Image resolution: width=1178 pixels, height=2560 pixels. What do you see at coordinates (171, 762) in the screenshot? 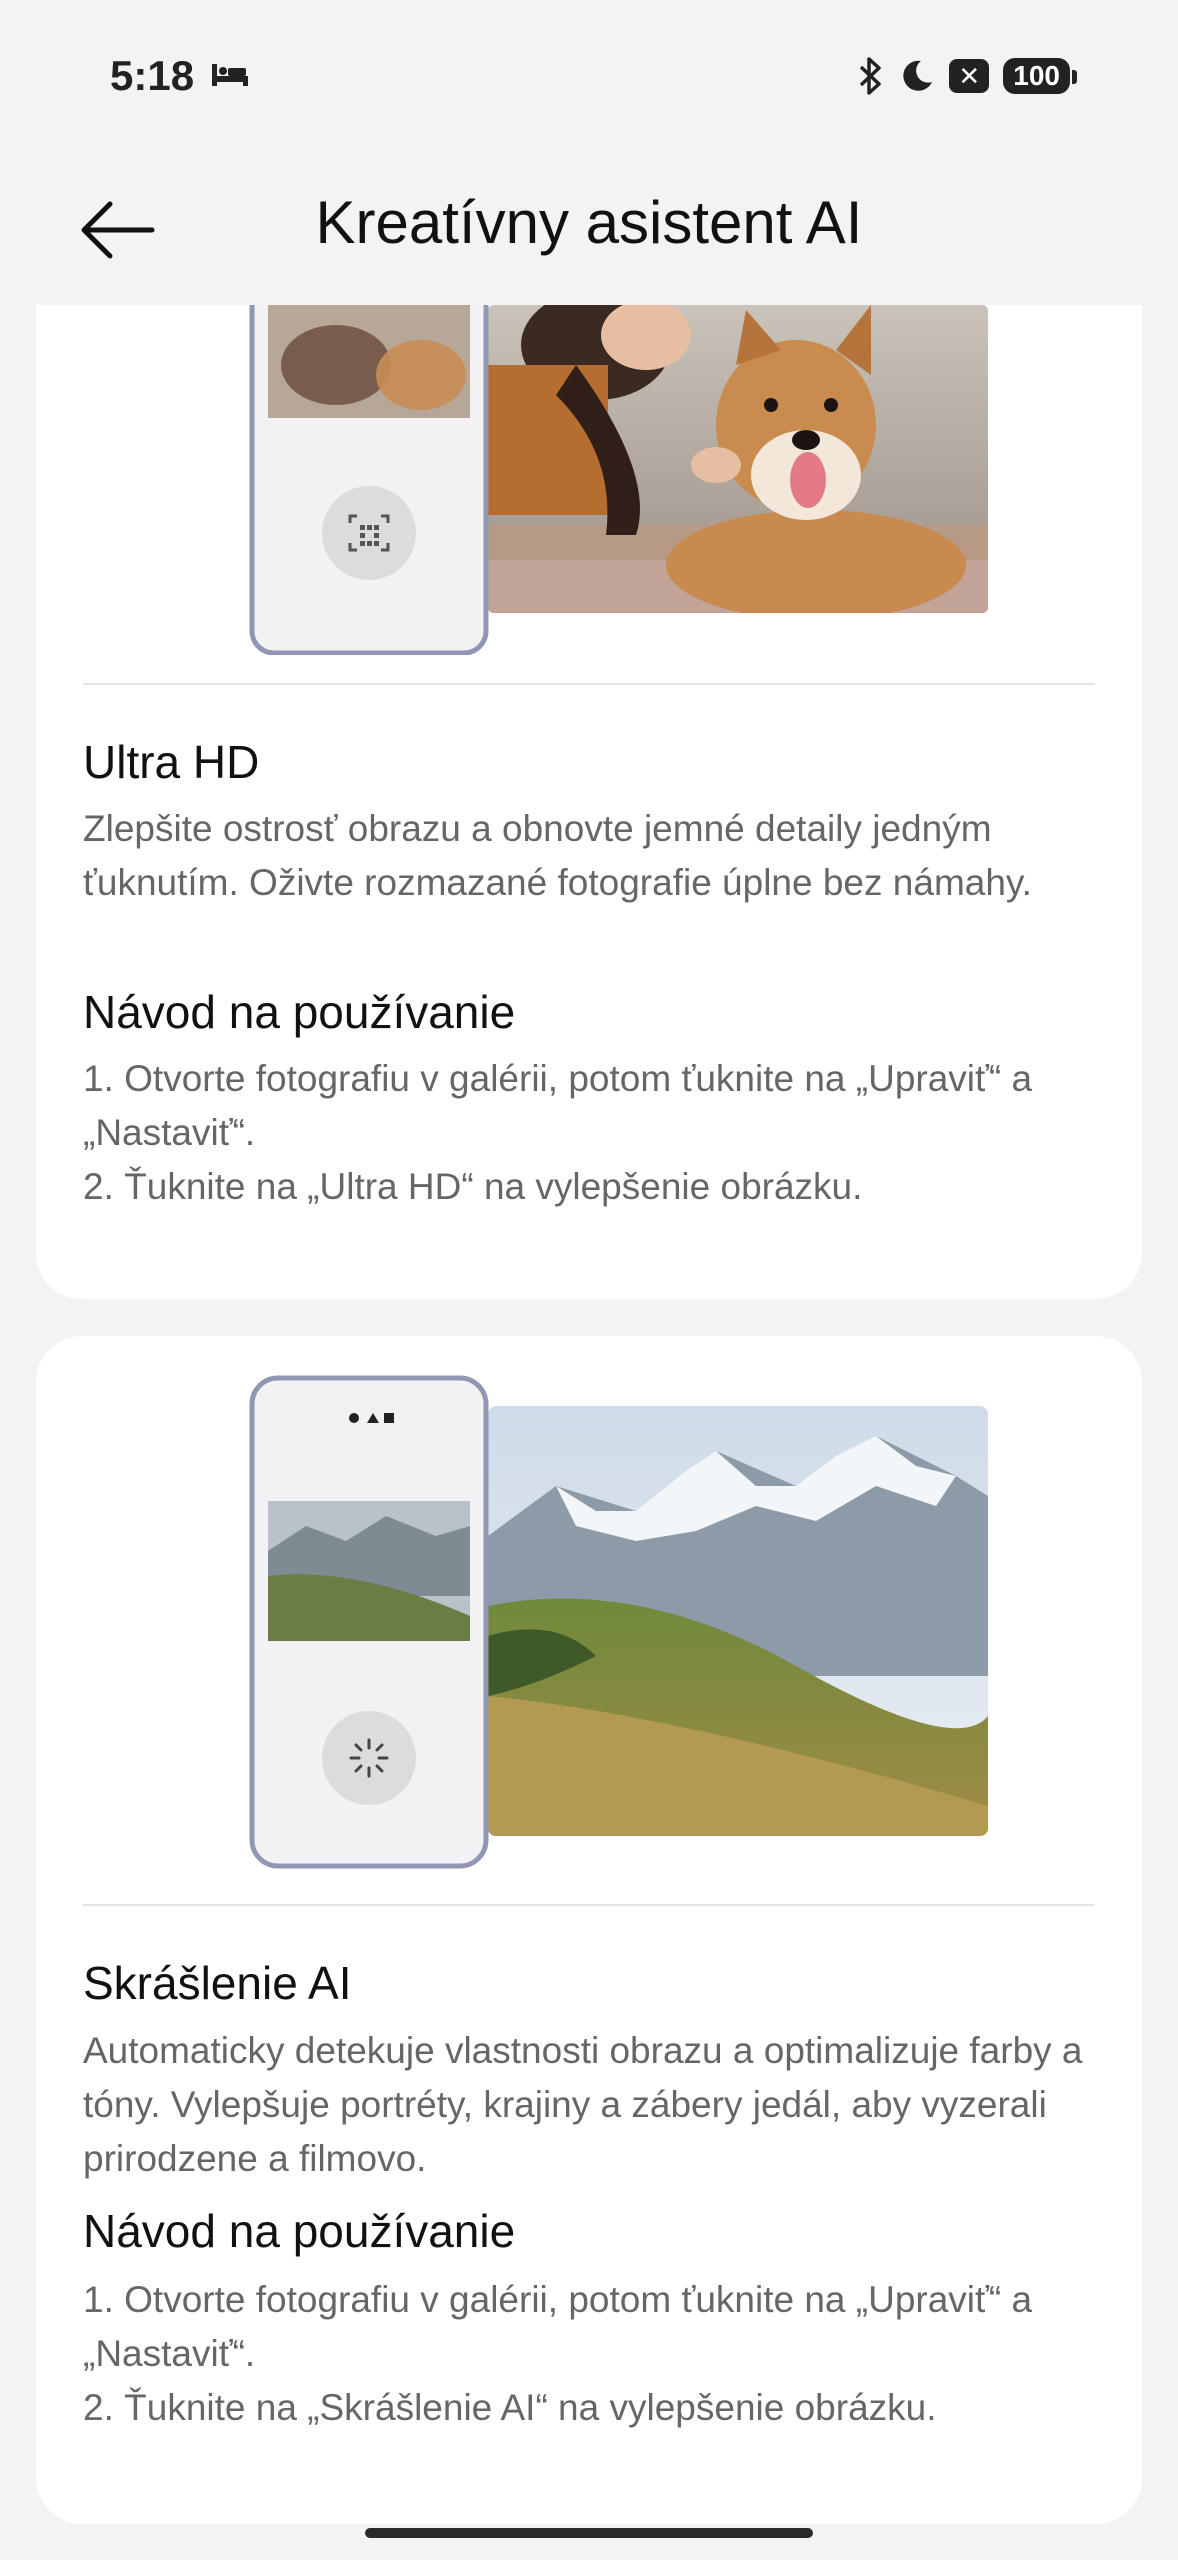
I see `feature-title: Ultra HD` at bounding box center [171, 762].